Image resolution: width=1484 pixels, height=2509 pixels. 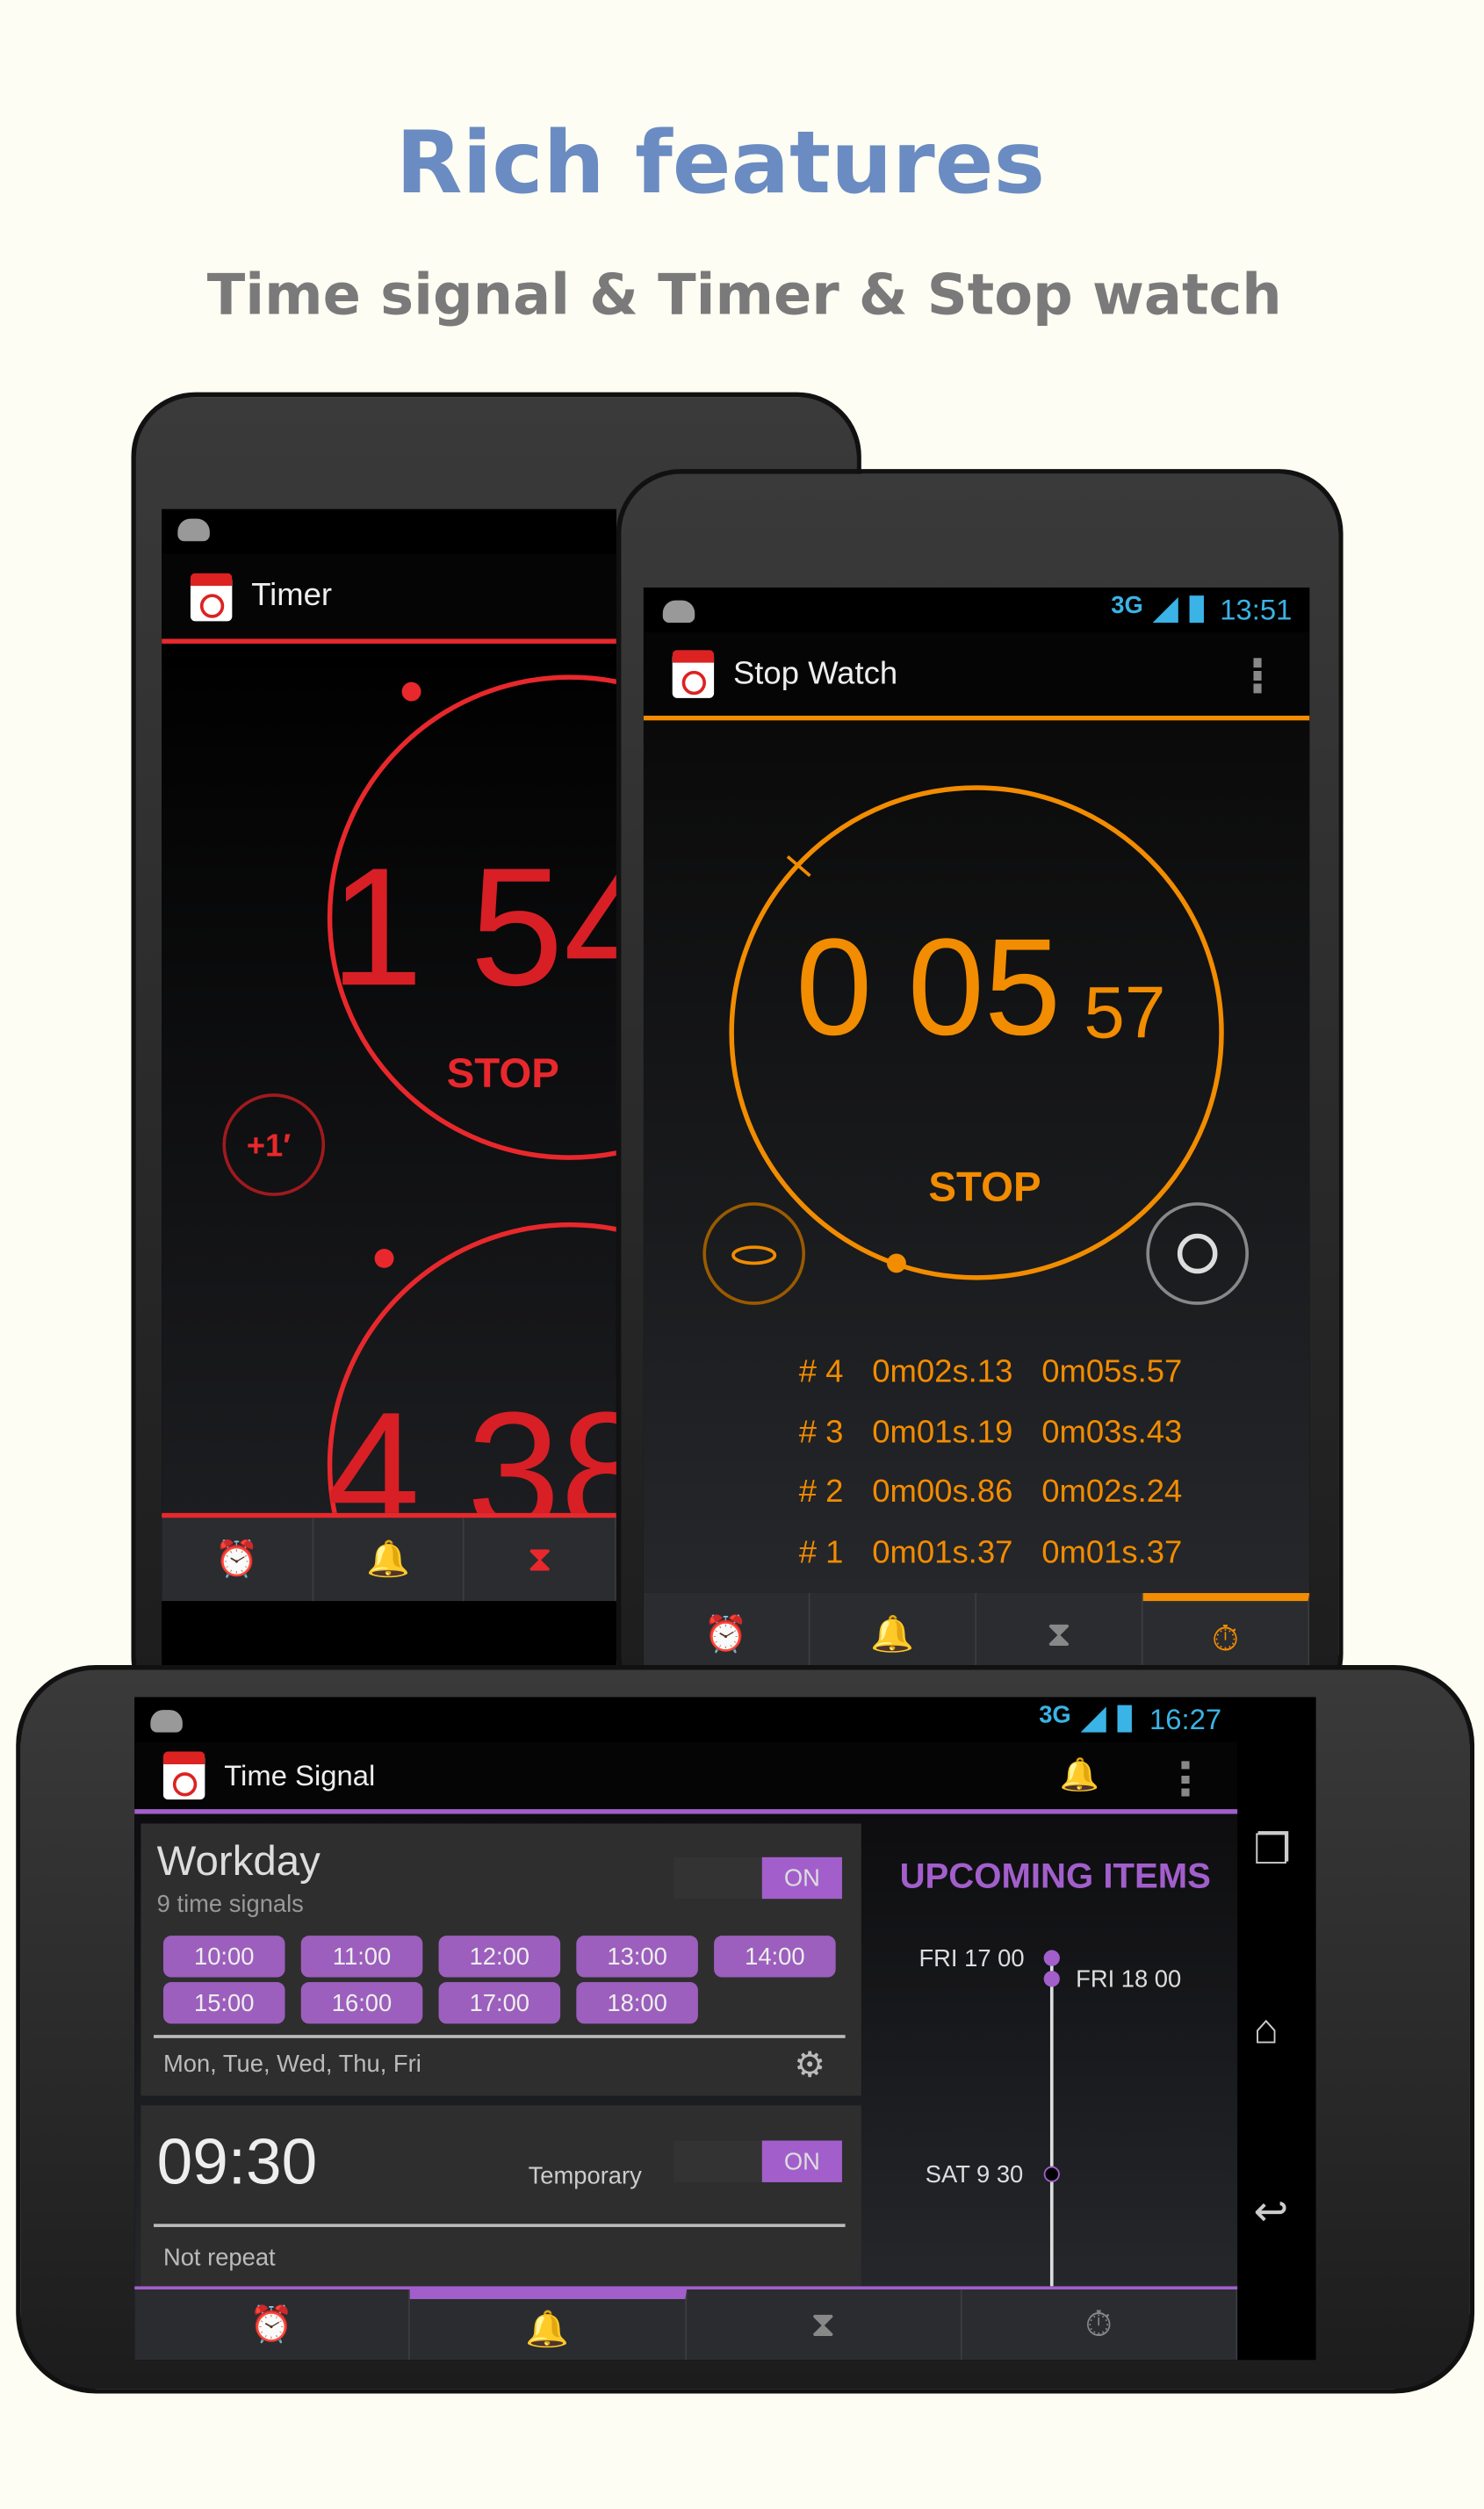 I want to click on timer-ring-handle, so click(x=411, y=691).